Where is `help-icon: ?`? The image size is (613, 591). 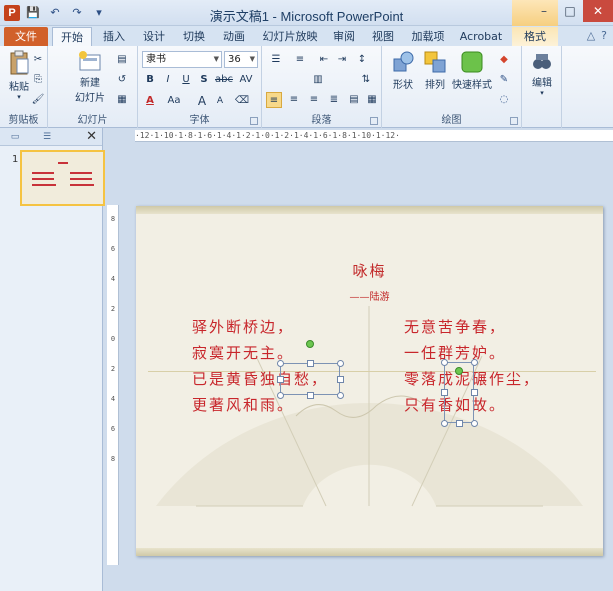
help-icon: ? is located at coordinates (604, 35).